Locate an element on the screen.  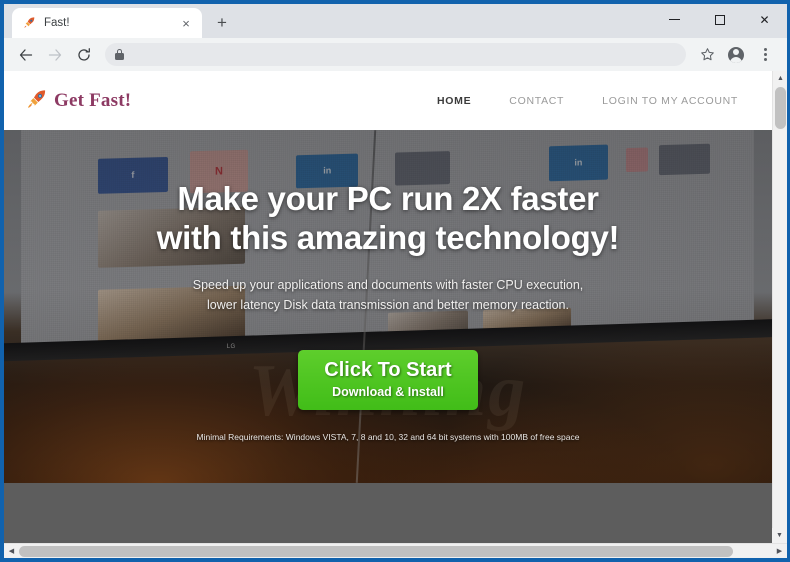
rocket-favicon-icon is located at coordinates (29, 23).